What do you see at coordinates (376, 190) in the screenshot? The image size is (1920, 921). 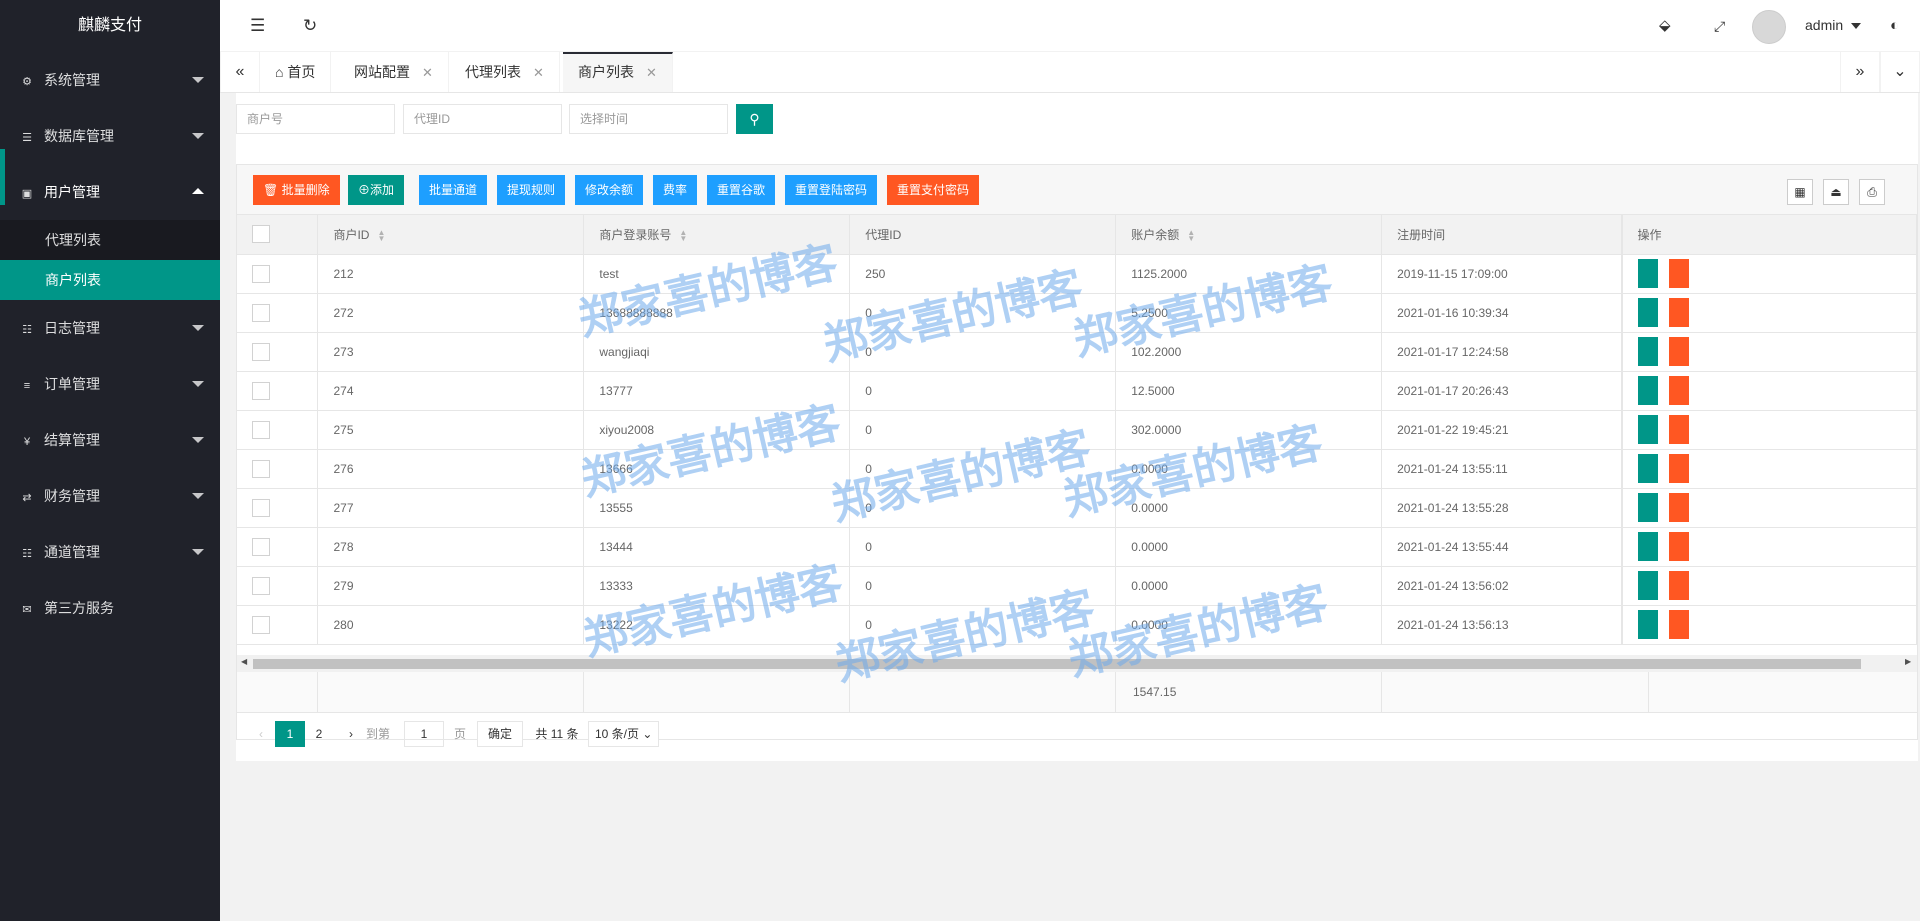 I see `add-button: ⊕添加` at bounding box center [376, 190].